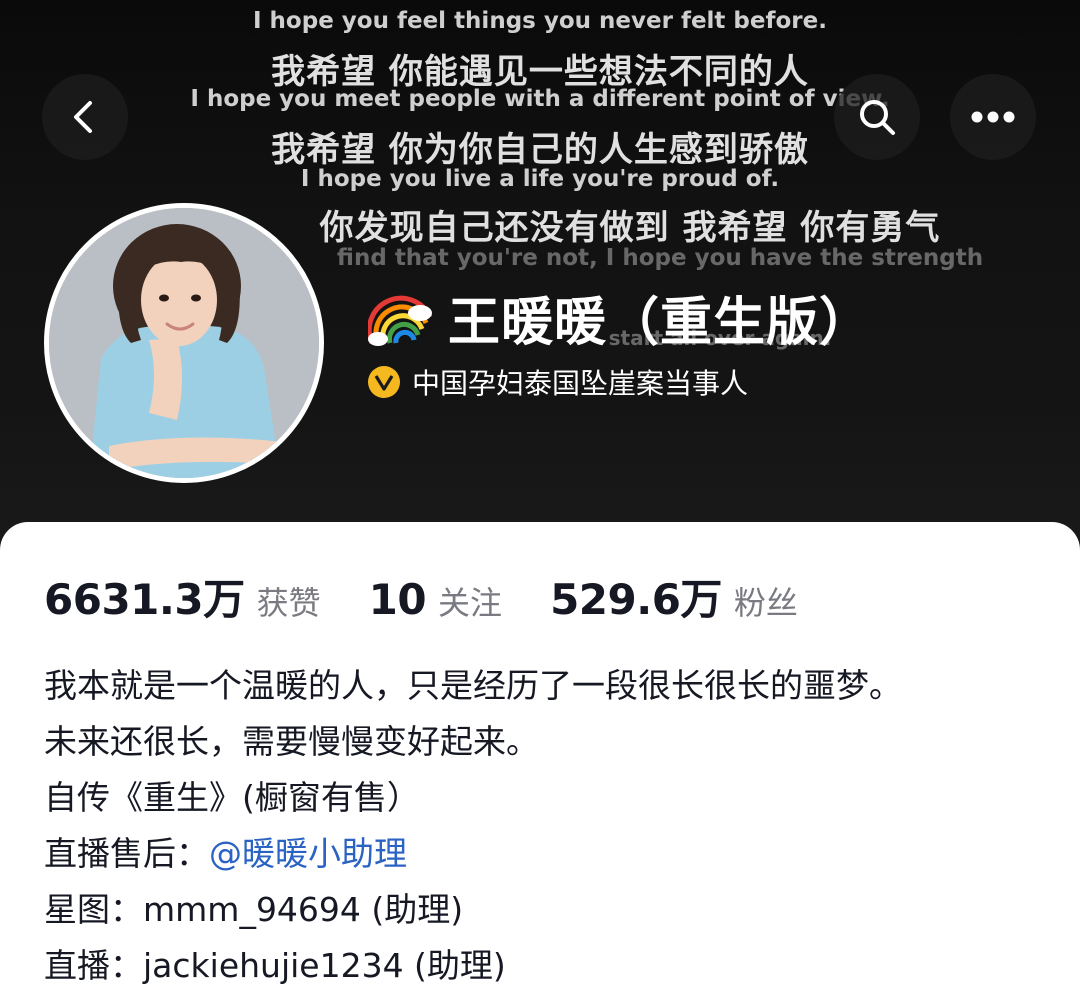  Describe the element at coordinates (470, 603) in the screenshot. I see `stat-label: 关注` at that location.